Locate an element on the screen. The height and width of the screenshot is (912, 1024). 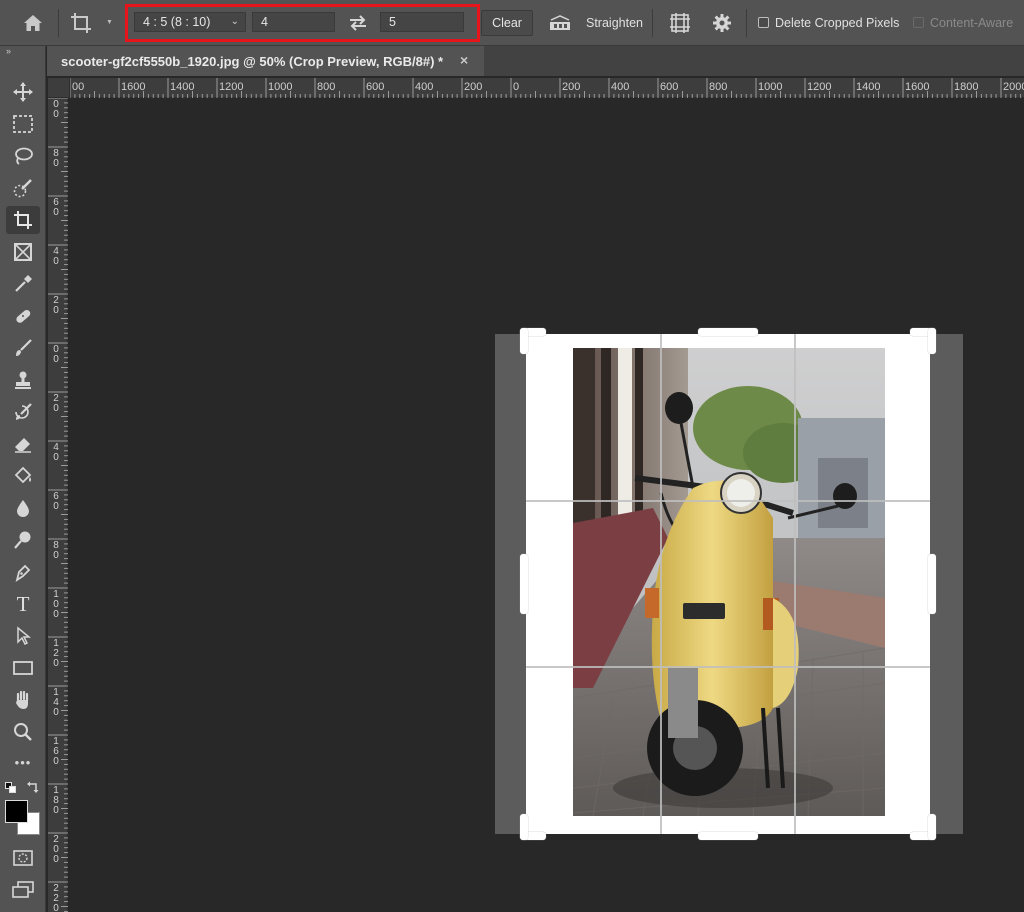
default-colors is located at coordinates (11, 788).